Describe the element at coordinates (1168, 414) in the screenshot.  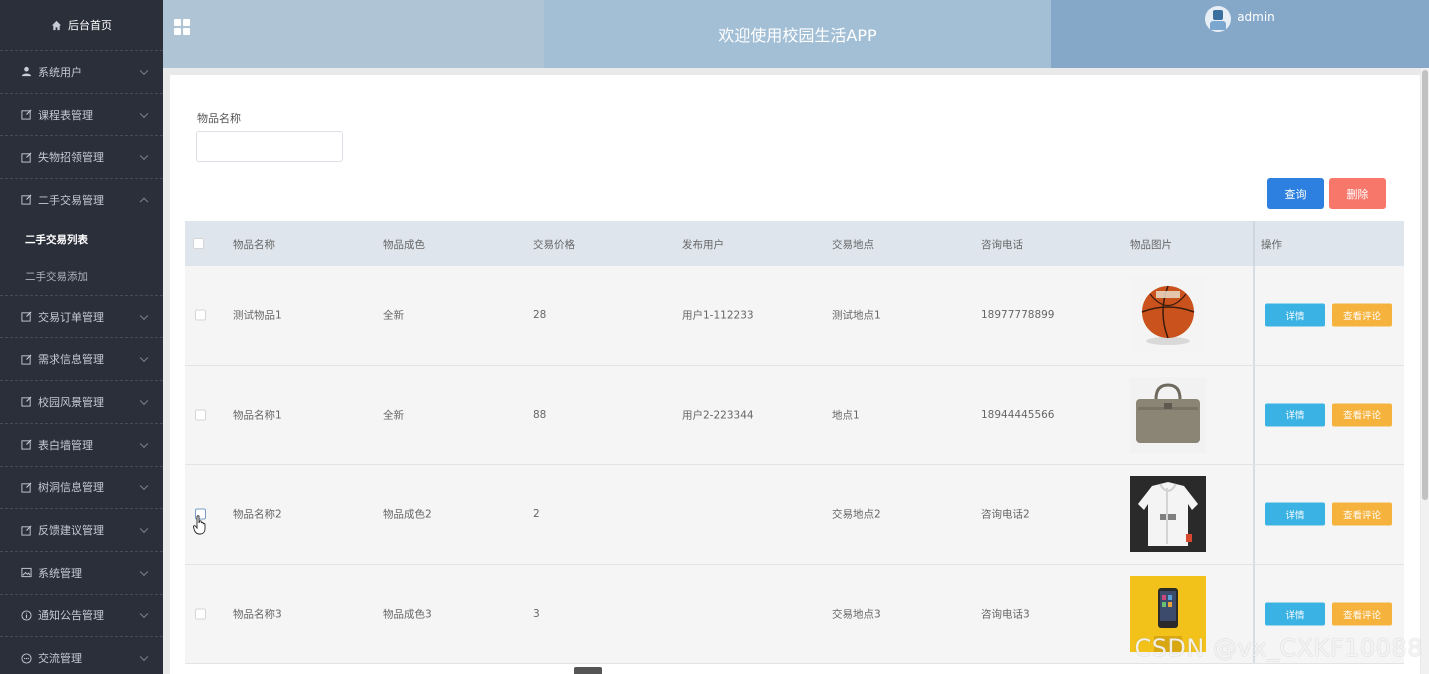
I see `item-image-bag` at that location.